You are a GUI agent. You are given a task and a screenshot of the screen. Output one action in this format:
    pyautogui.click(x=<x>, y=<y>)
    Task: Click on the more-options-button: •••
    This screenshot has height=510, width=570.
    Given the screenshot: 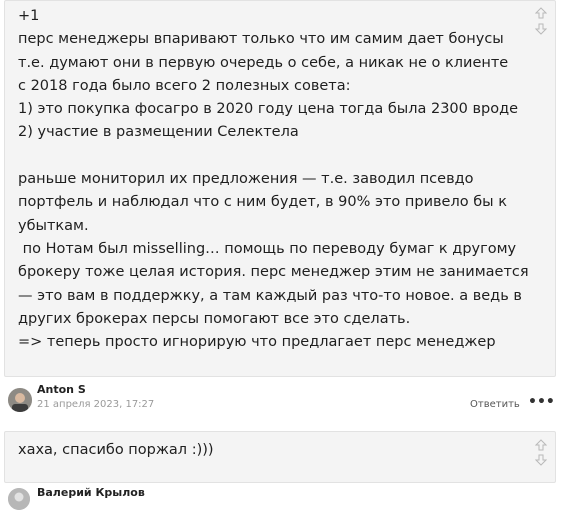 What is the action you would take?
    pyautogui.click(x=541, y=402)
    